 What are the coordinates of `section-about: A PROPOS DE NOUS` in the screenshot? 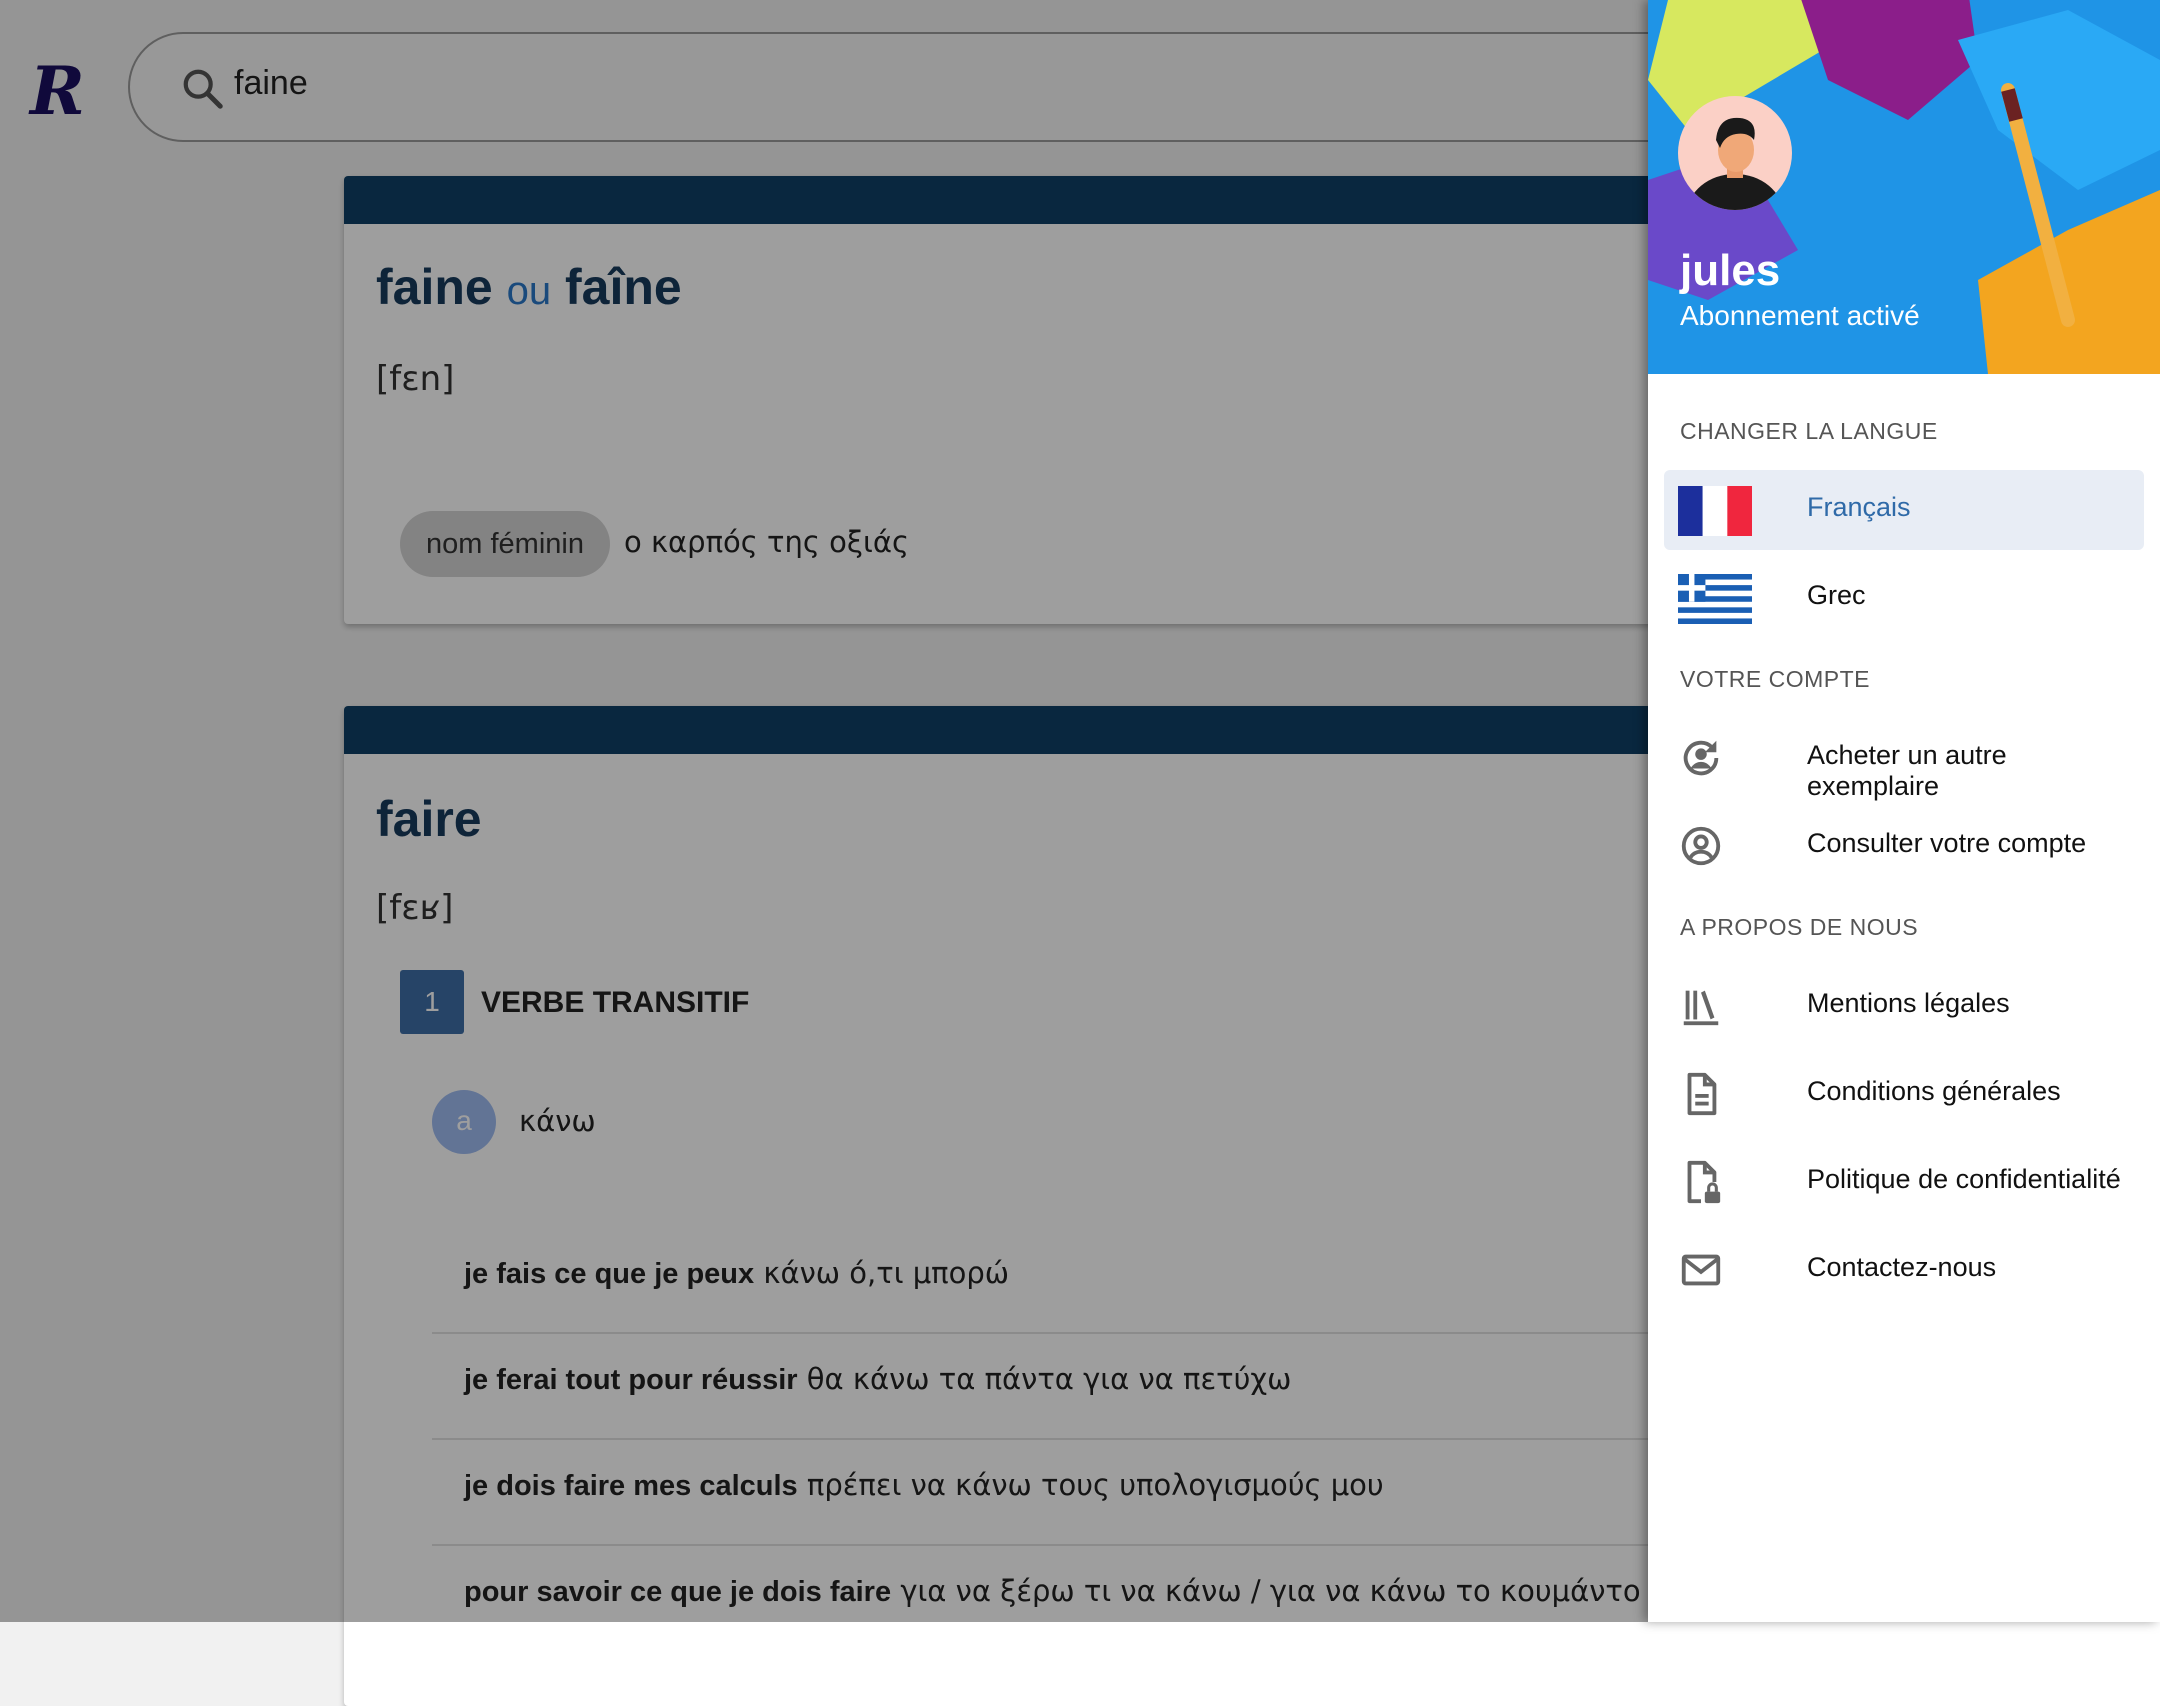 It's located at (1799, 927).